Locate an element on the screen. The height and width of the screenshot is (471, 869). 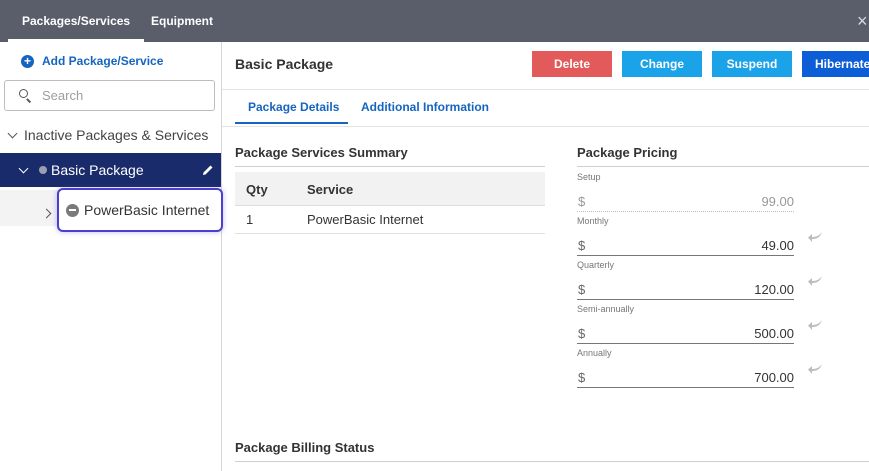
tree-item-label: Basic Package is located at coordinates (97, 170).